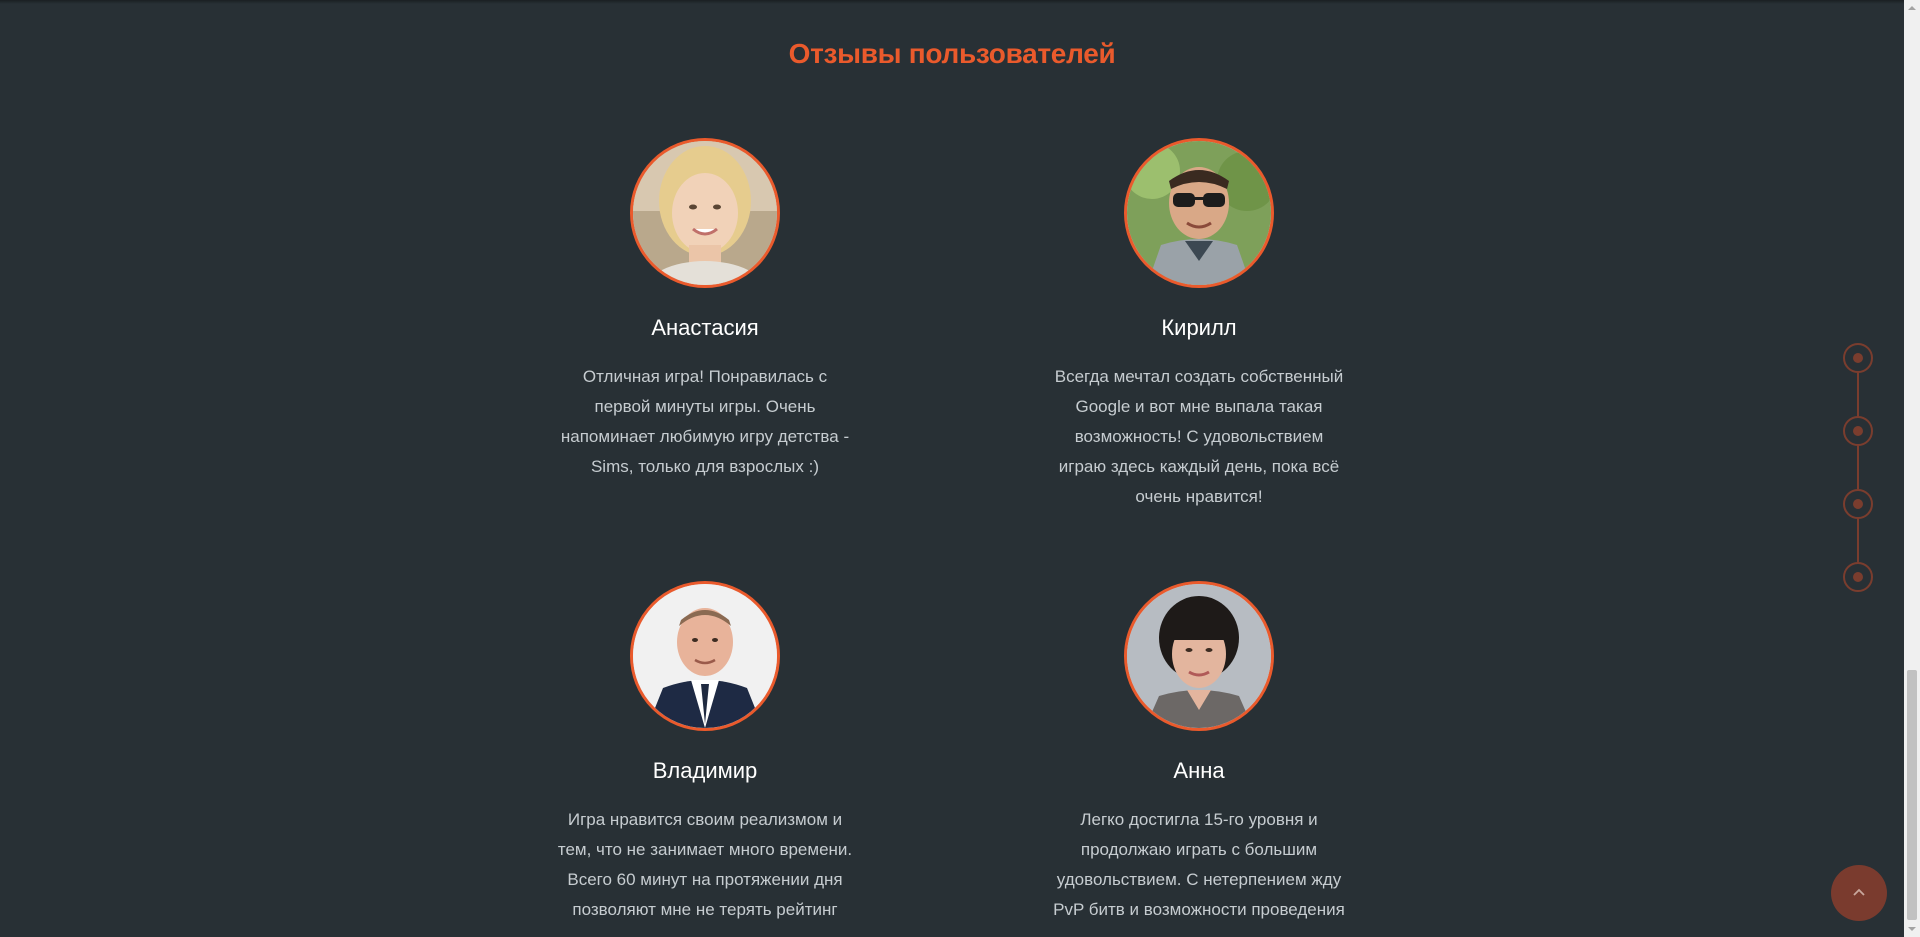  Describe the element at coordinates (1912, 928) in the screenshot. I see `scroll-down-arrow` at that location.